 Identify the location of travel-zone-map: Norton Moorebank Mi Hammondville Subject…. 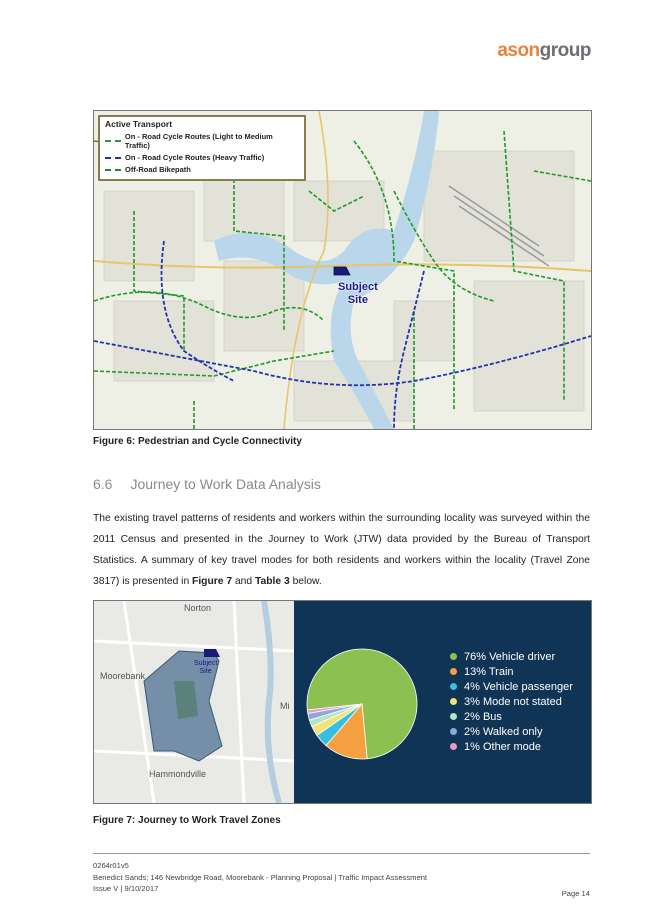
(194, 702).